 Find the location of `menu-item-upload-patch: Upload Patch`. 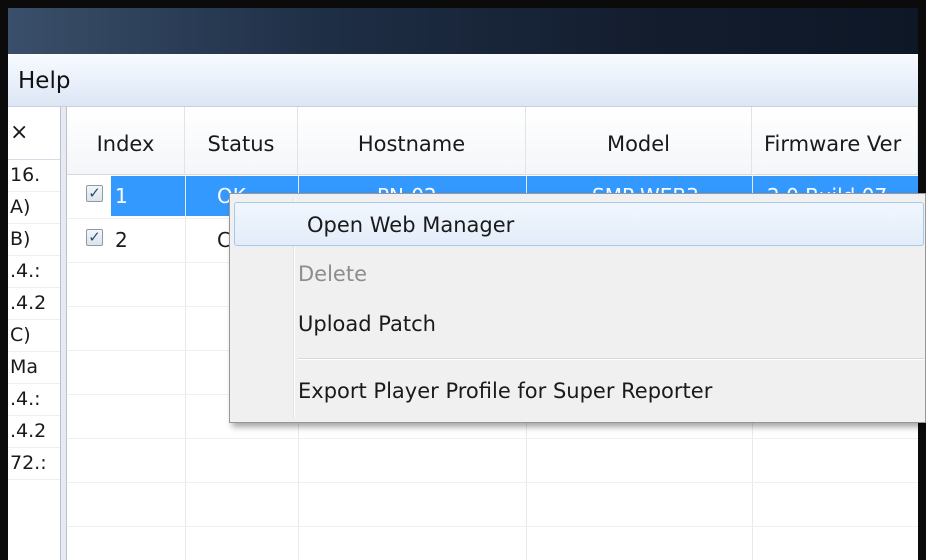

menu-item-upload-patch: Upload Patch is located at coordinates (367, 324).